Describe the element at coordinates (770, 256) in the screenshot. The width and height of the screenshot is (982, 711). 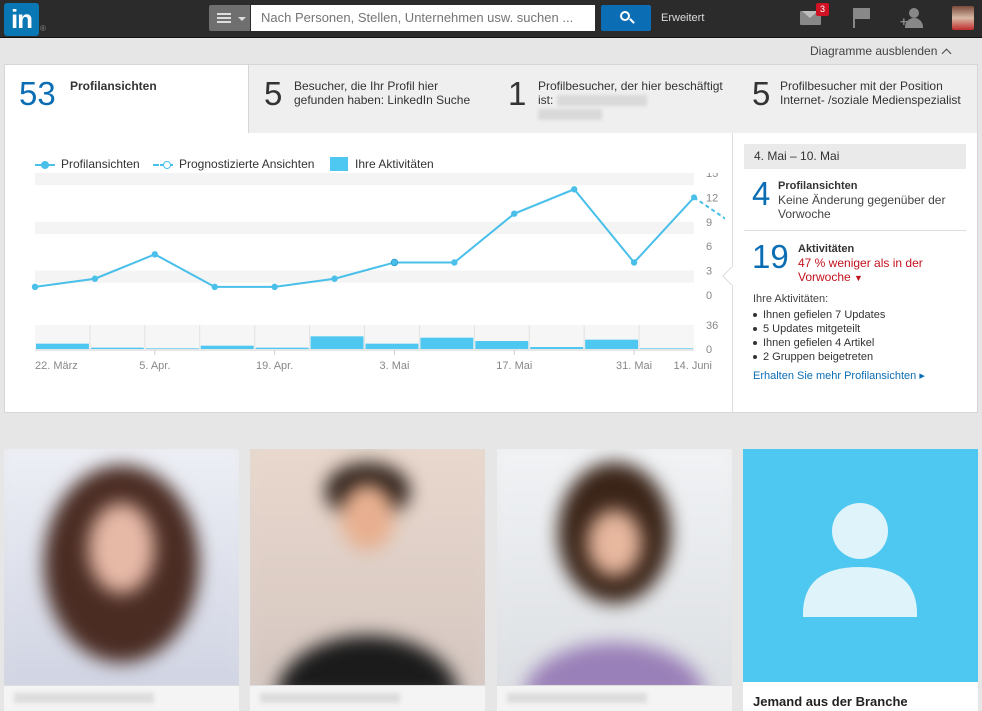
I see `weekly-activity-count: 19` at that location.